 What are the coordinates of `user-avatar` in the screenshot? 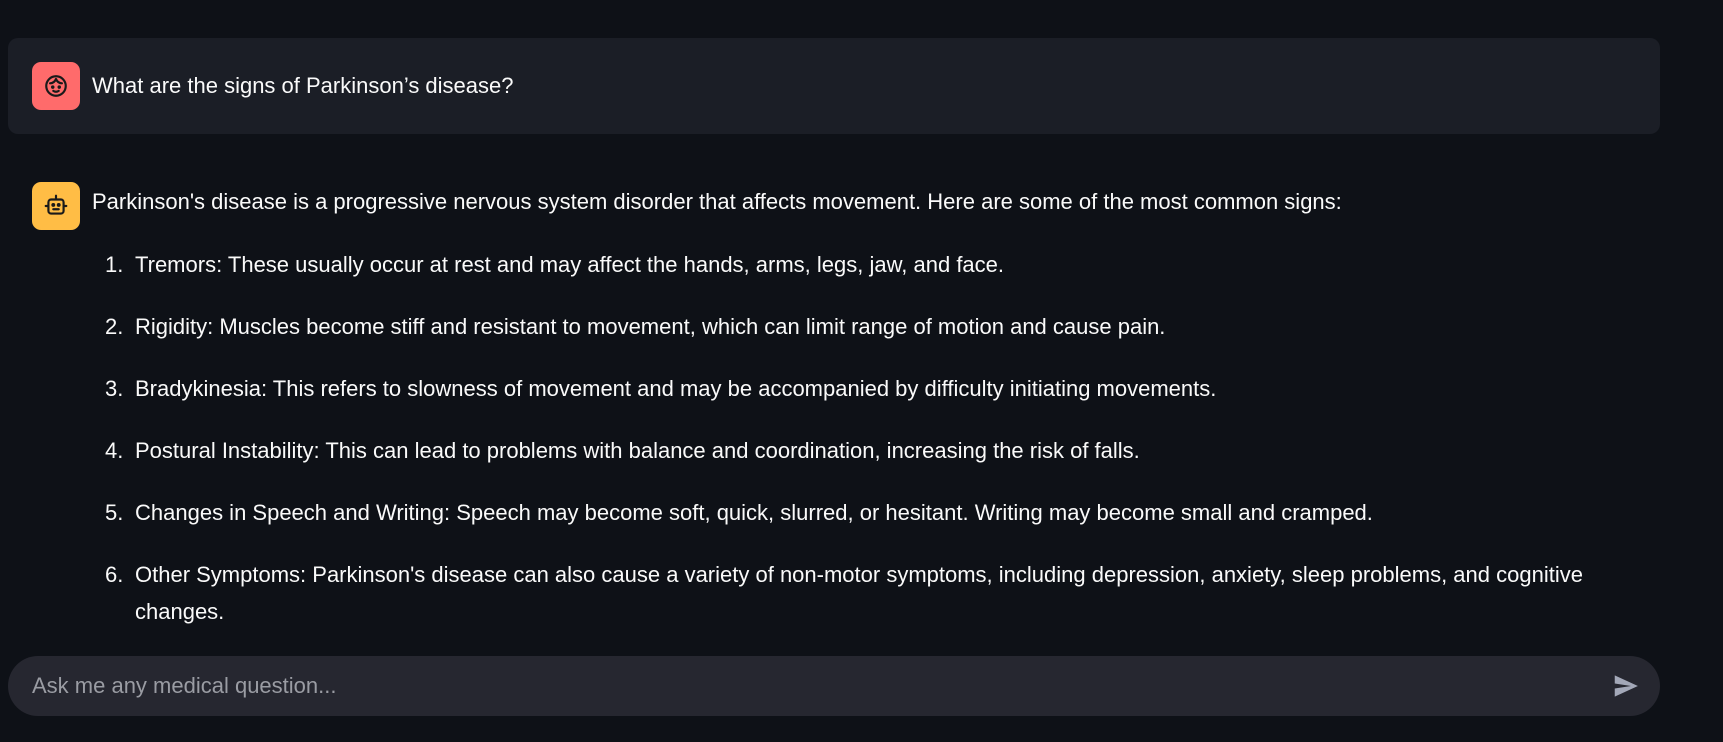 It's located at (56, 86).